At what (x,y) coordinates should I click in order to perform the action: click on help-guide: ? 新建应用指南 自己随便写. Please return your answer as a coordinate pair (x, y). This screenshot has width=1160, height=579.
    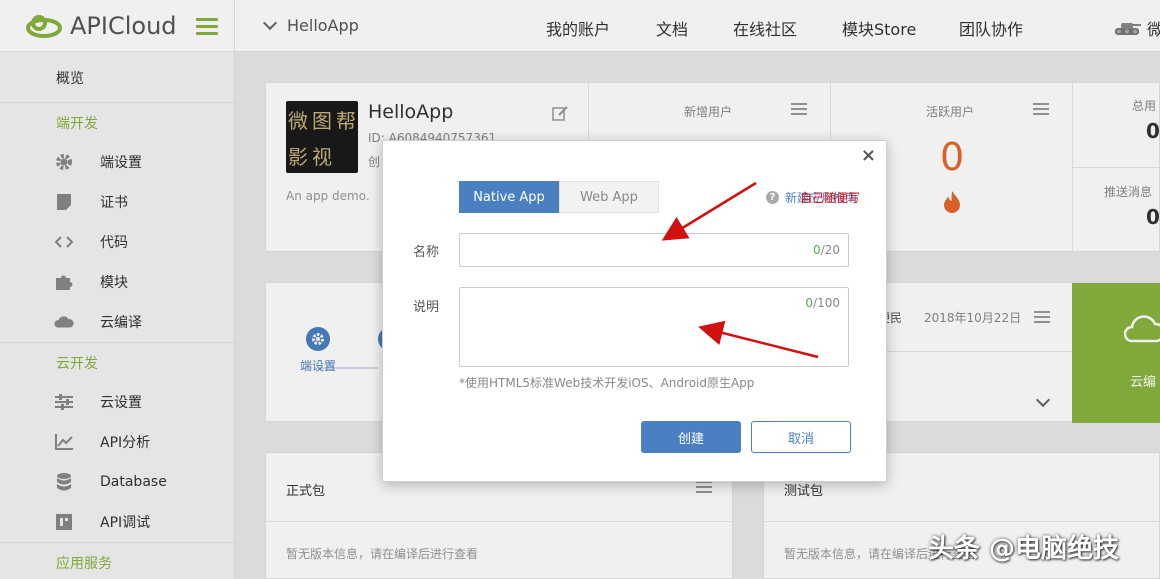
    Looking at the image, I should click on (813, 197).